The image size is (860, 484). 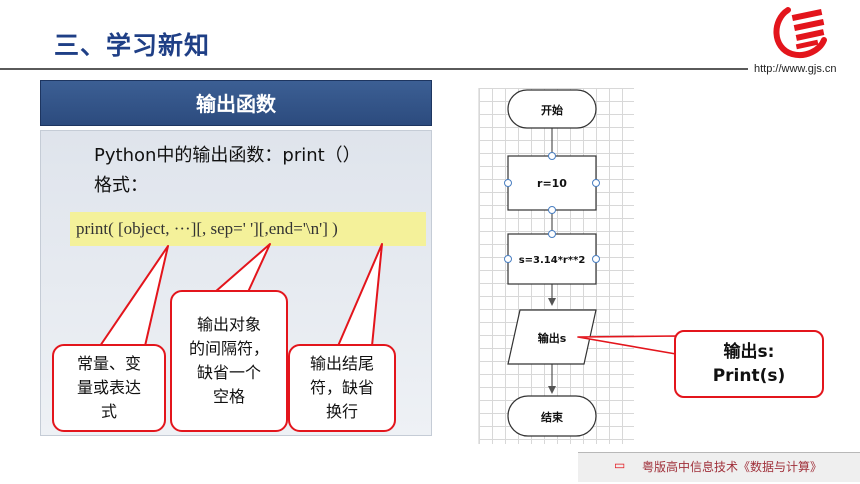 I want to click on flow-output-label: 输出s, so click(x=552, y=338).